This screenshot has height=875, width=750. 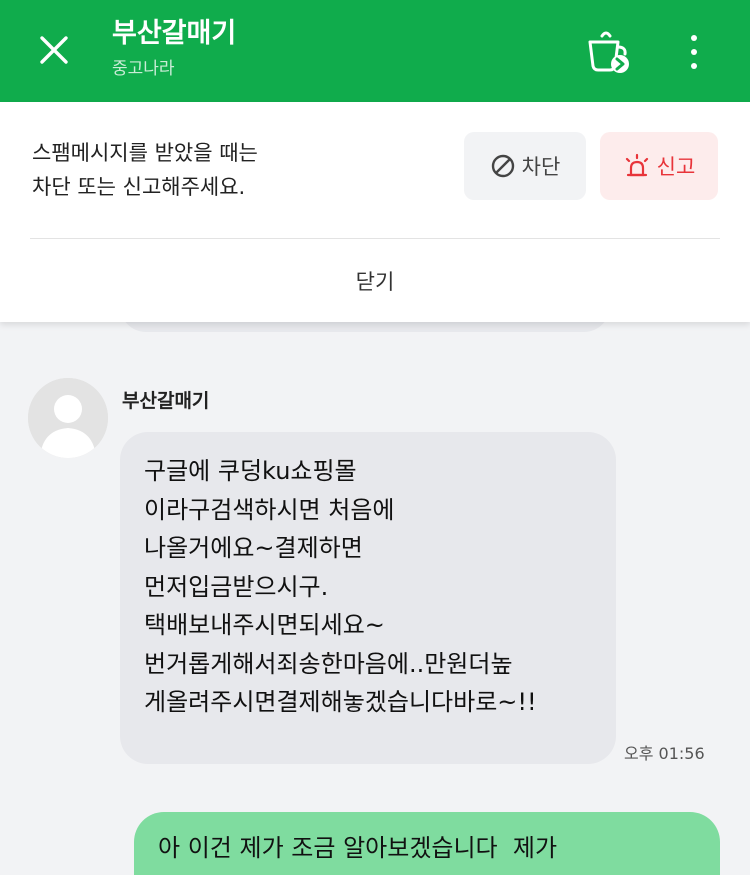 What do you see at coordinates (143, 69) in the screenshot?
I see `chat-subtitle: 중고나라` at bounding box center [143, 69].